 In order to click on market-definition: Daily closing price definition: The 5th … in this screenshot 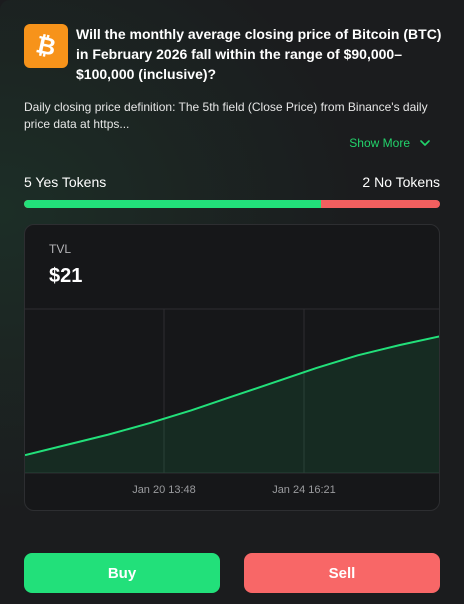, I will do `click(226, 115)`.